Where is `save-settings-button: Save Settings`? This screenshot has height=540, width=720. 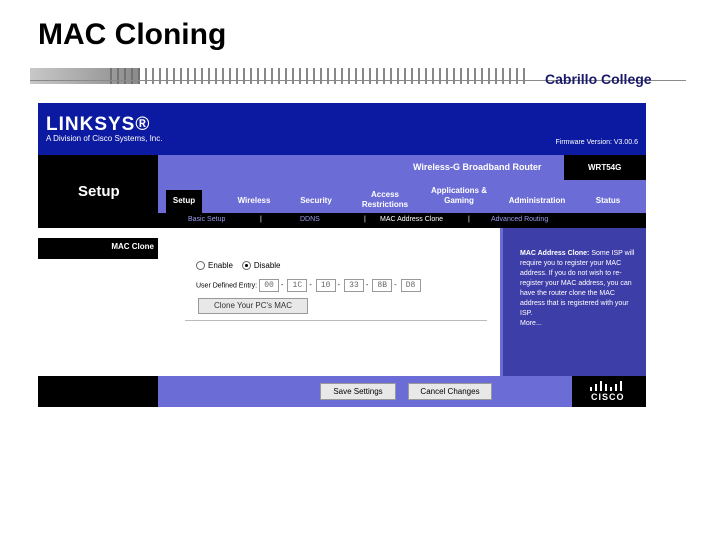
save-settings-button: Save Settings is located at coordinates (358, 391).